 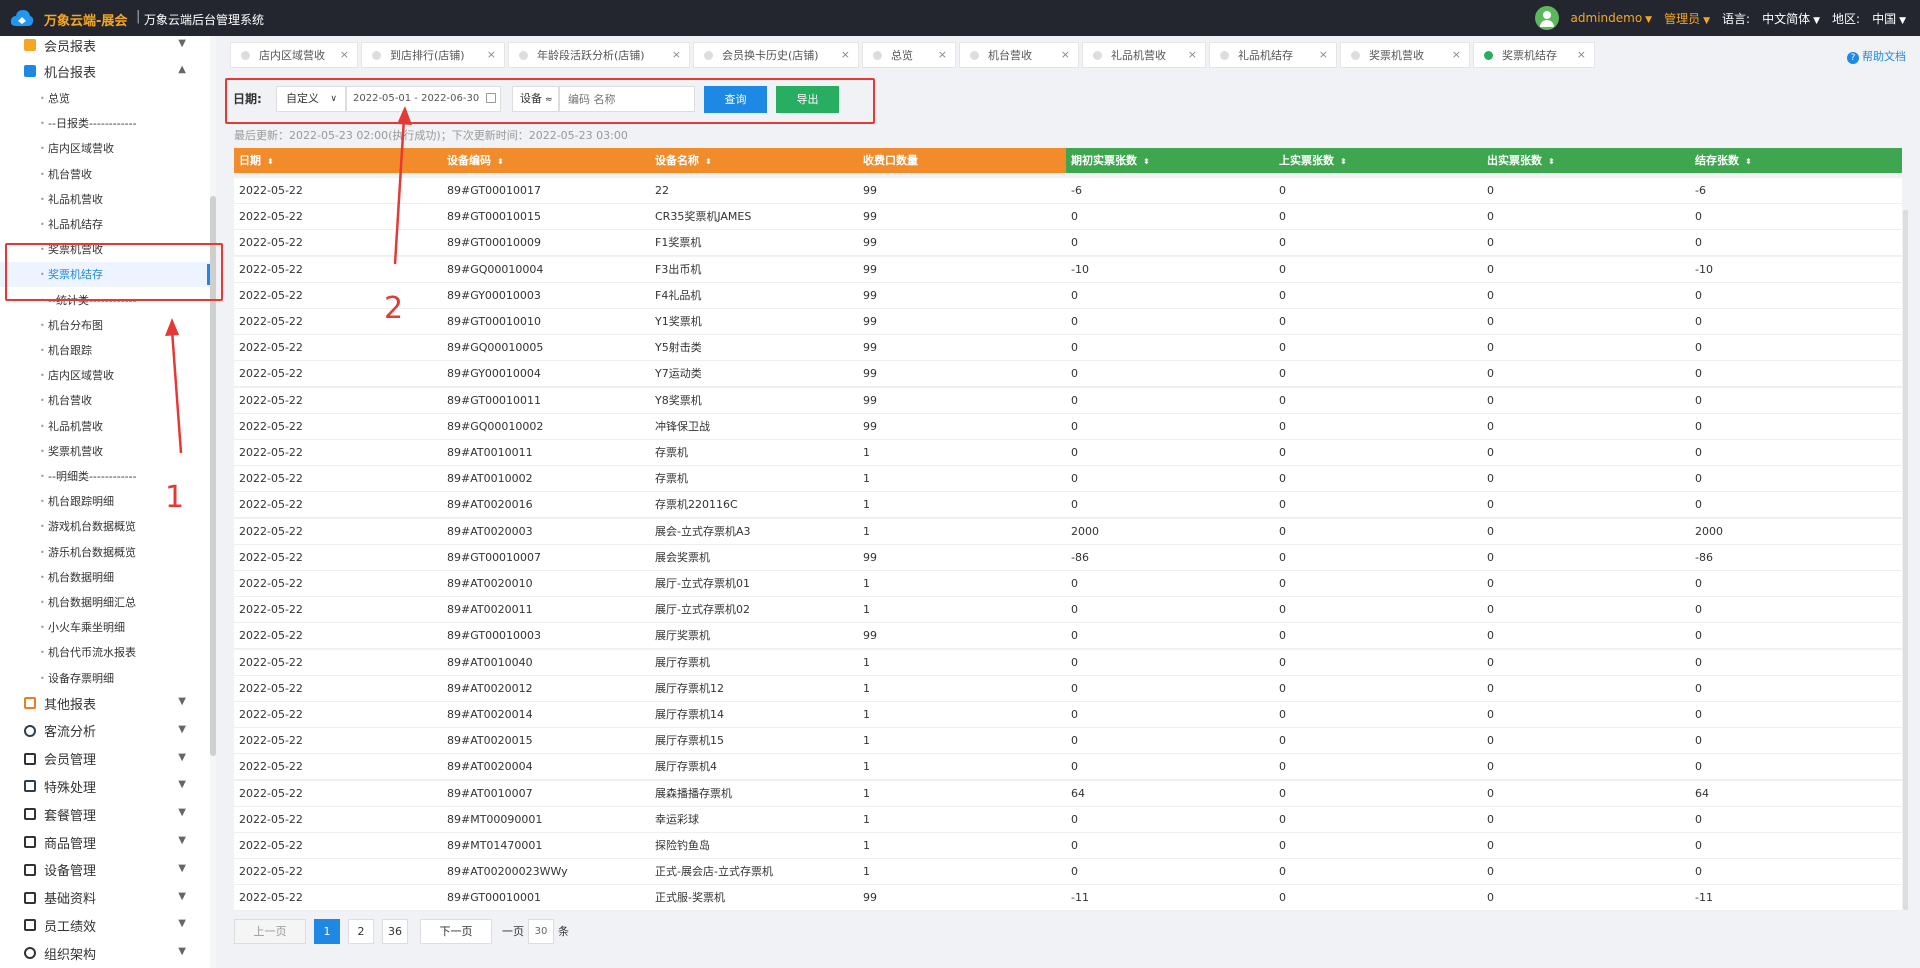 I want to click on annotation-arrows, so click(x=288, y=280).